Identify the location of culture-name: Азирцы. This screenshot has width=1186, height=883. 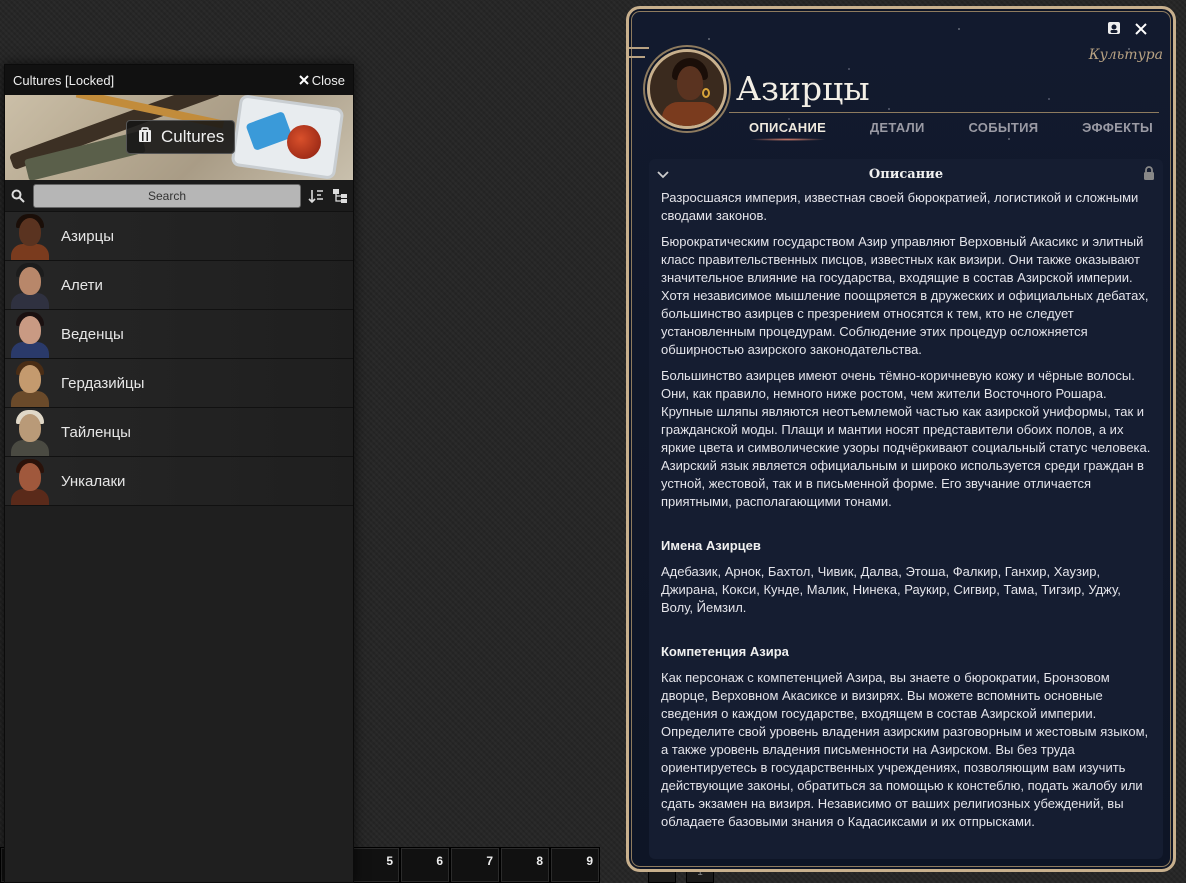
(87, 236).